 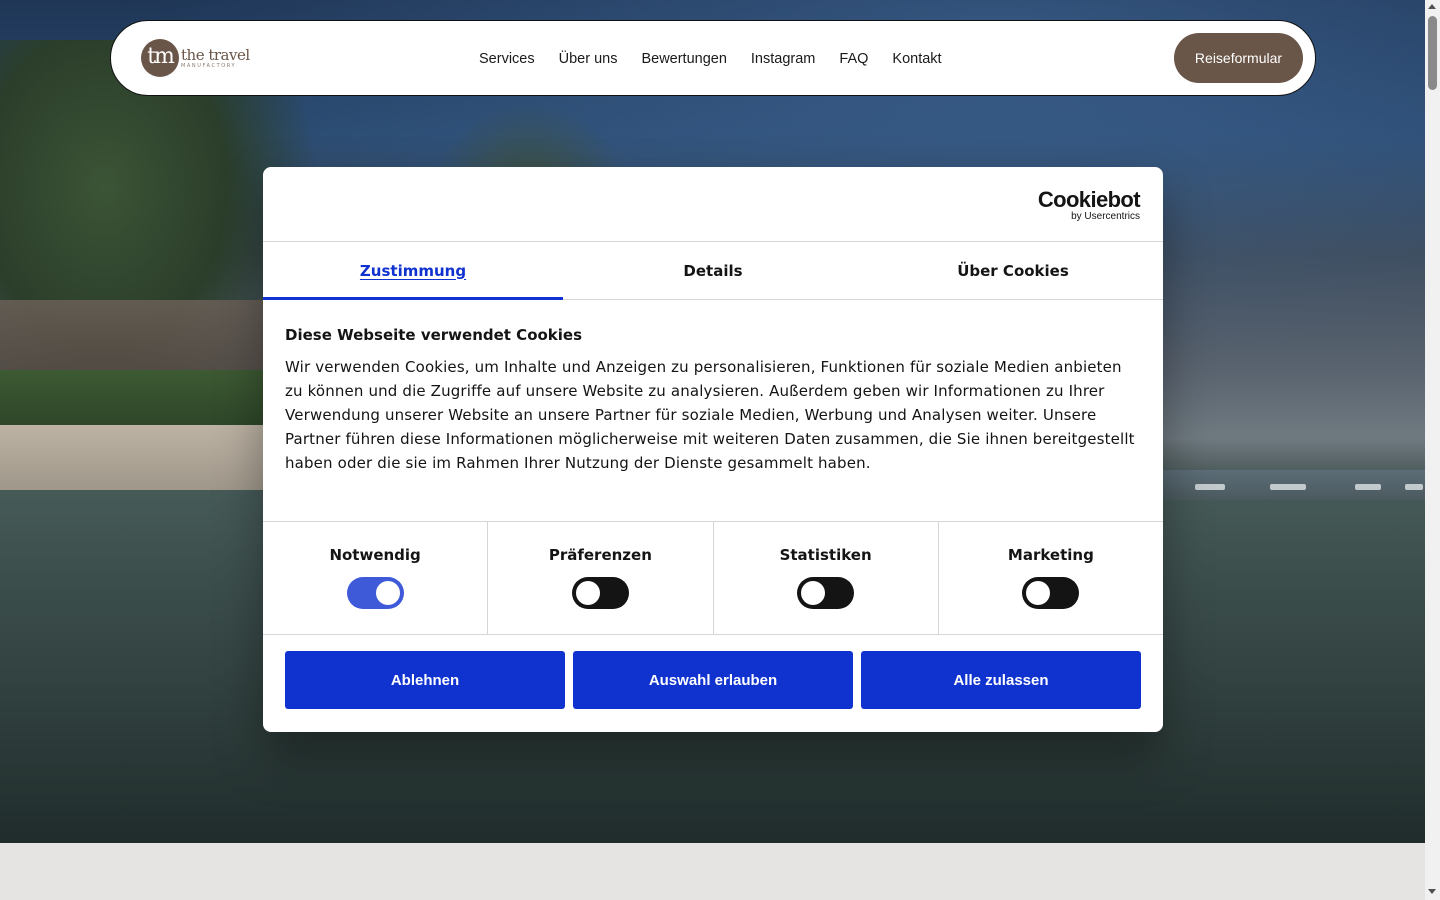 I want to click on logo-name: the travel, so click(x=215, y=54).